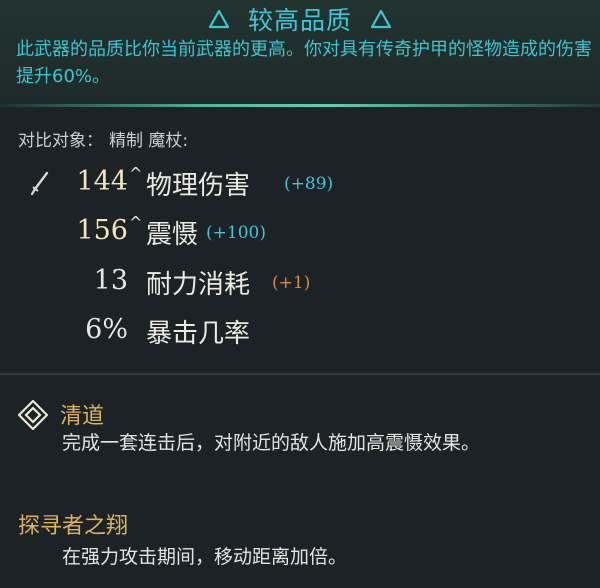  What do you see at coordinates (172, 235) in the screenshot?
I see `stat-name: 震慑` at bounding box center [172, 235].